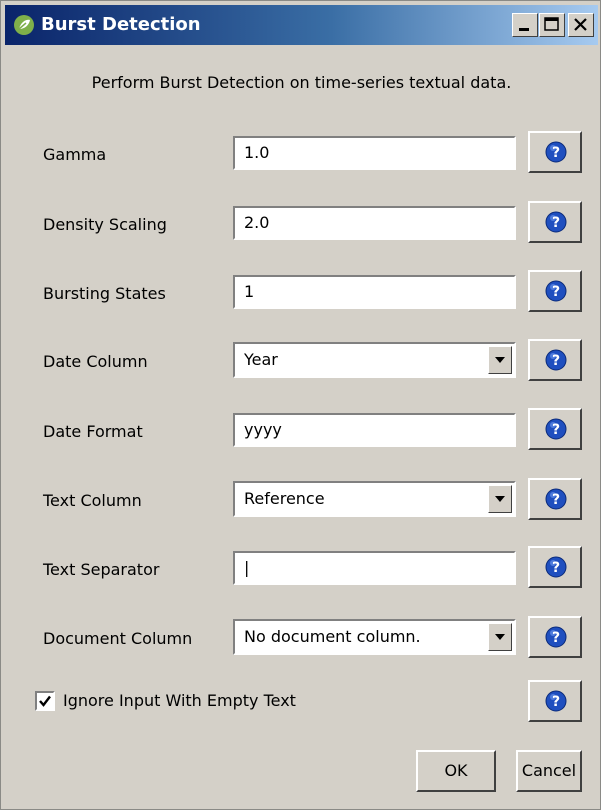 The image size is (603, 812). What do you see at coordinates (581, 25) in the screenshot?
I see `close-button` at bounding box center [581, 25].